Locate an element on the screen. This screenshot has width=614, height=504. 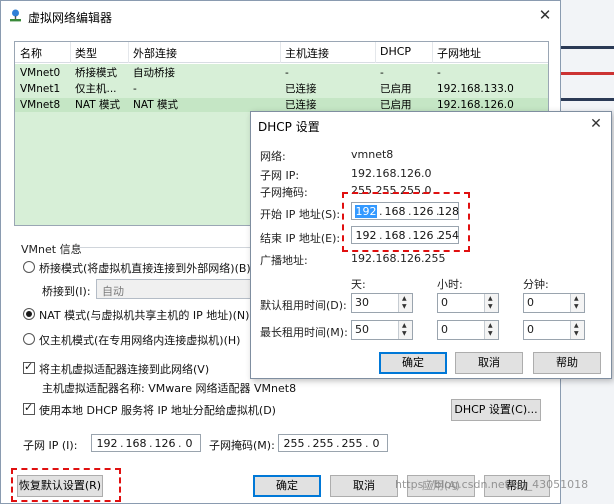
host-only-label: 仅主机模式(在专用网络内连接虚拟机)(H) is located at coordinates (140, 340).